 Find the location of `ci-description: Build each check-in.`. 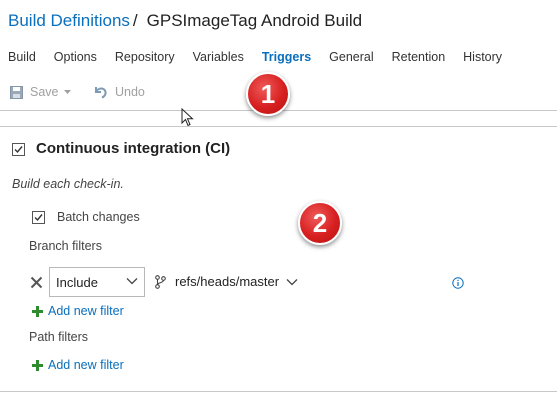

ci-description: Build each check-in. is located at coordinates (68, 184).